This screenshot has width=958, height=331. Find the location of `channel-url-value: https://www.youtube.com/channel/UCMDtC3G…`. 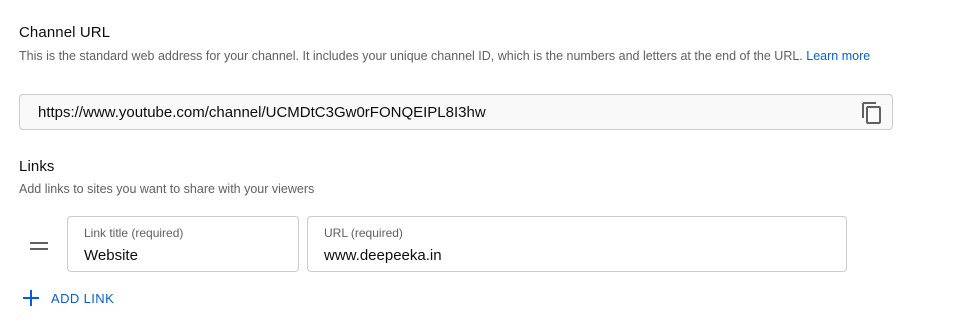

channel-url-value: https://www.youtube.com/channel/UCMDtC3G… is located at coordinates (262, 112).